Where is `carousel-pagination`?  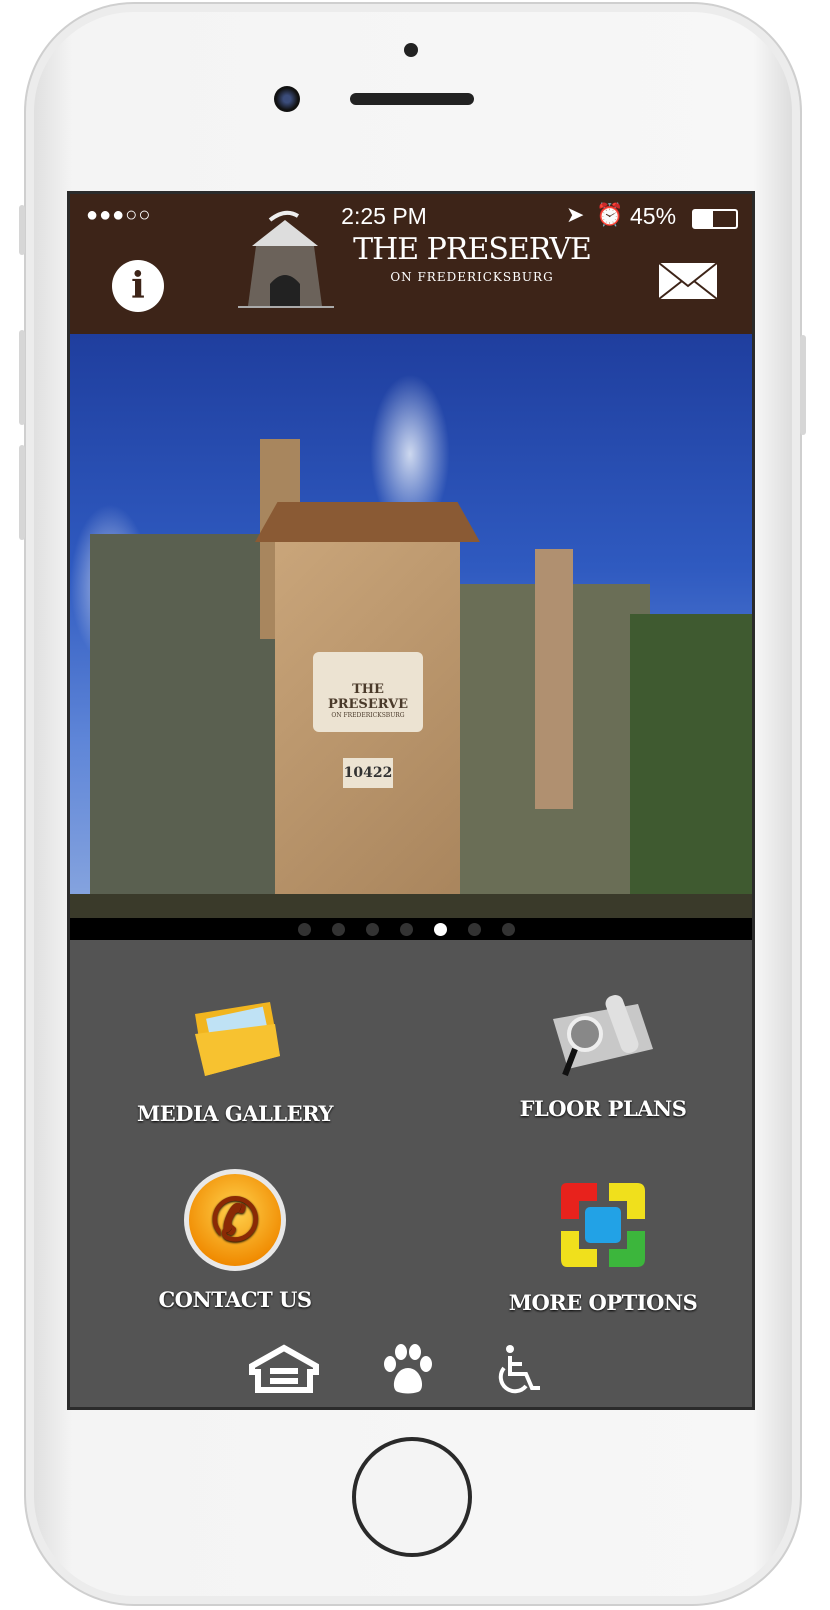 carousel-pagination is located at coordinates (411, 929).